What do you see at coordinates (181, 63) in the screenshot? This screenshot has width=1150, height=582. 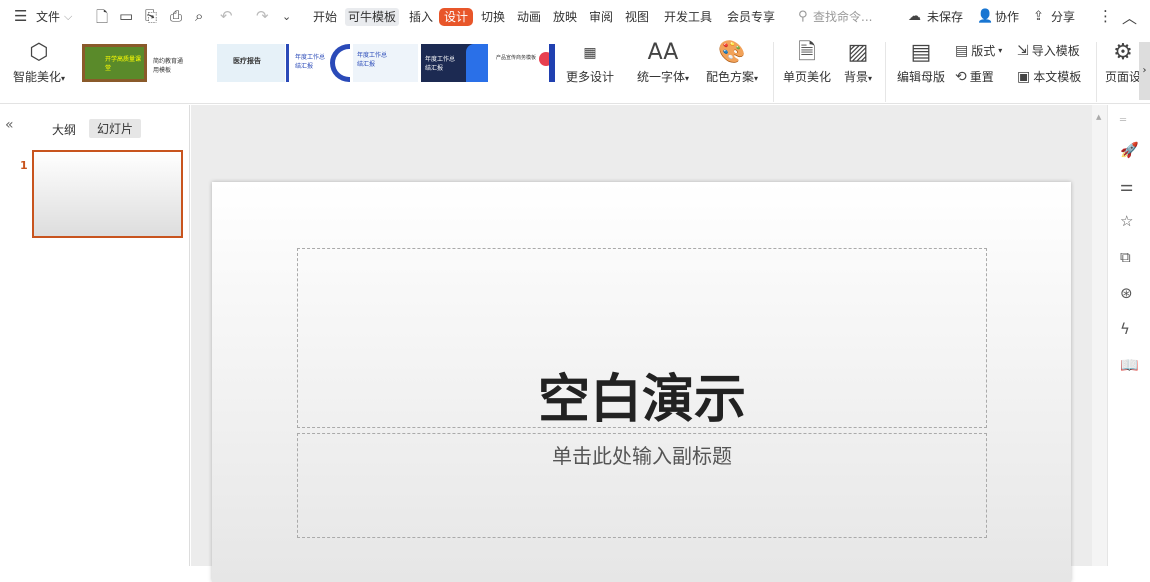 I see `template-thumbnail: 简约教育通用模板` at bounding box center [181, 63].